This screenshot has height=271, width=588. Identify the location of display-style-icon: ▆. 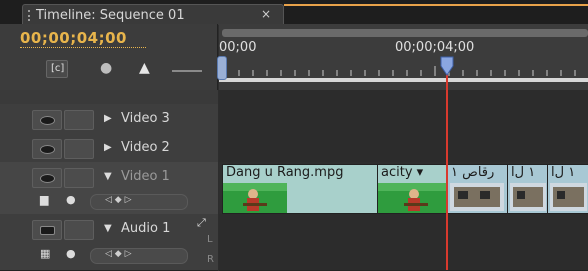
(44, 199).